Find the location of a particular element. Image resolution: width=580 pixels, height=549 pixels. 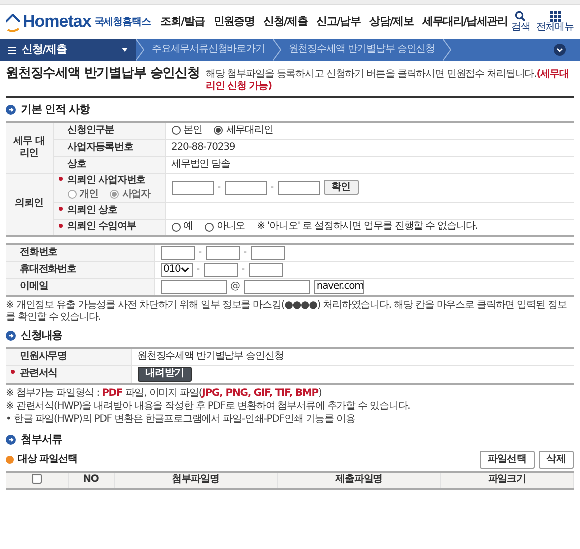

row-label: 의뢰인 수임여부 is located at coordinates (102, 226).